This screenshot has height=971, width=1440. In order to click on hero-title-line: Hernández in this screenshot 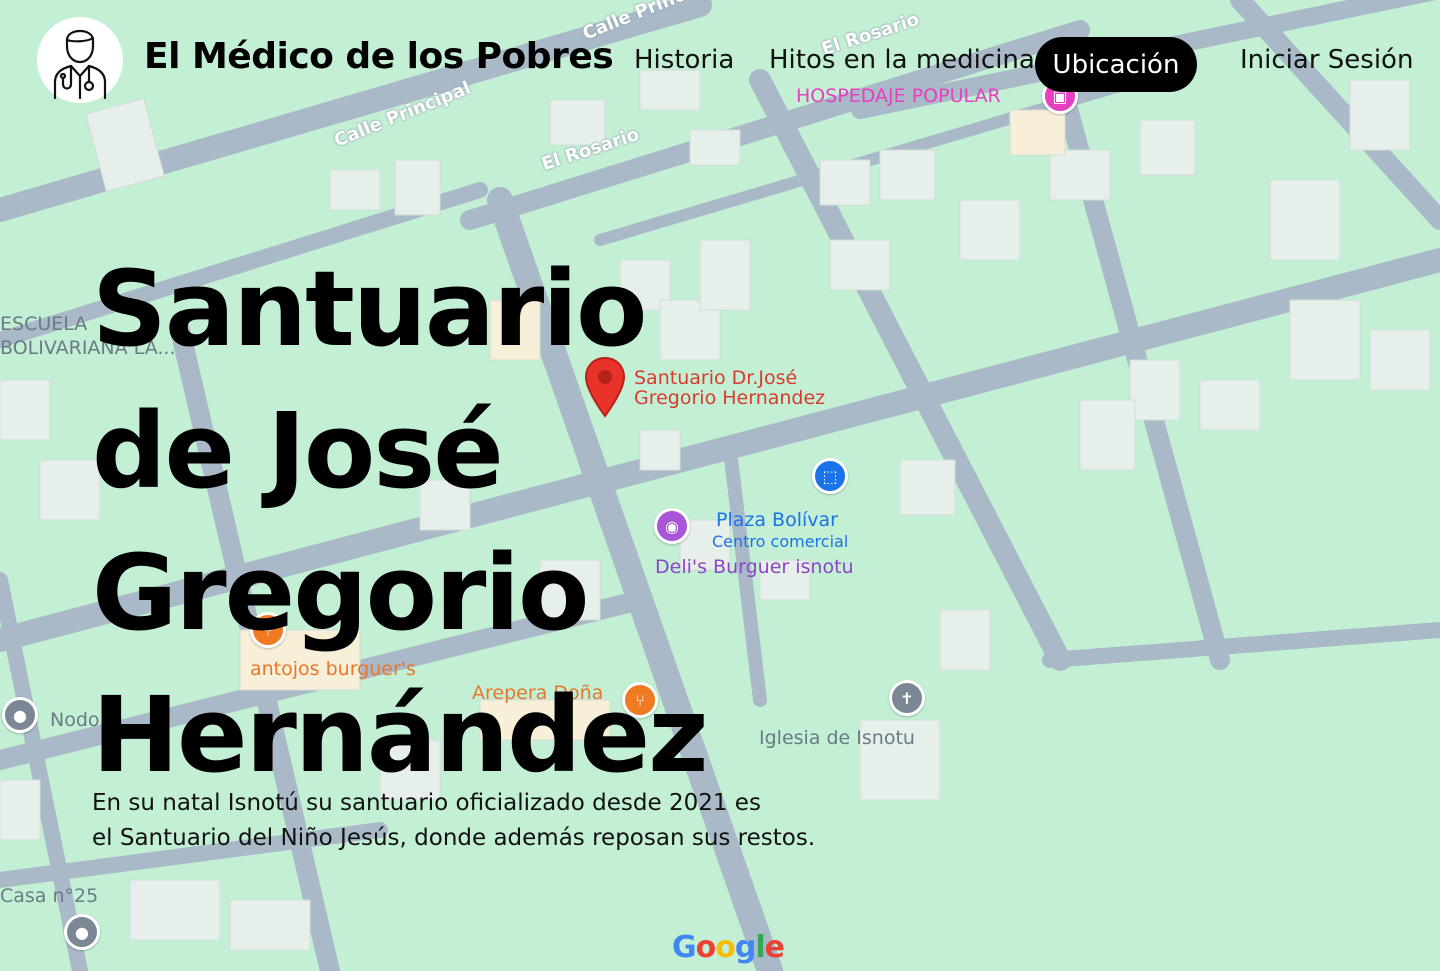, I will do `click(400, 735)`.